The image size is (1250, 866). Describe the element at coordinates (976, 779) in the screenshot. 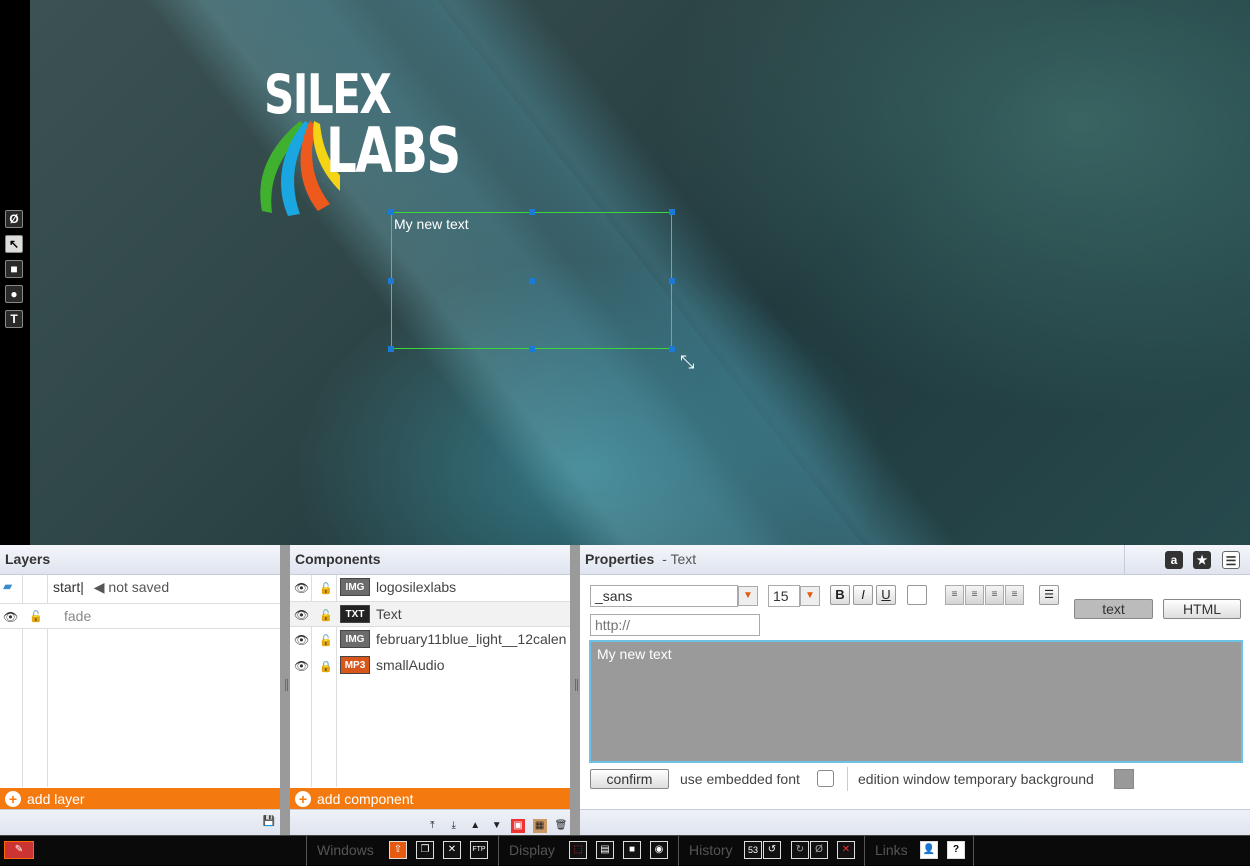

I see `temp-background-label: edition window temporary background` at that location.